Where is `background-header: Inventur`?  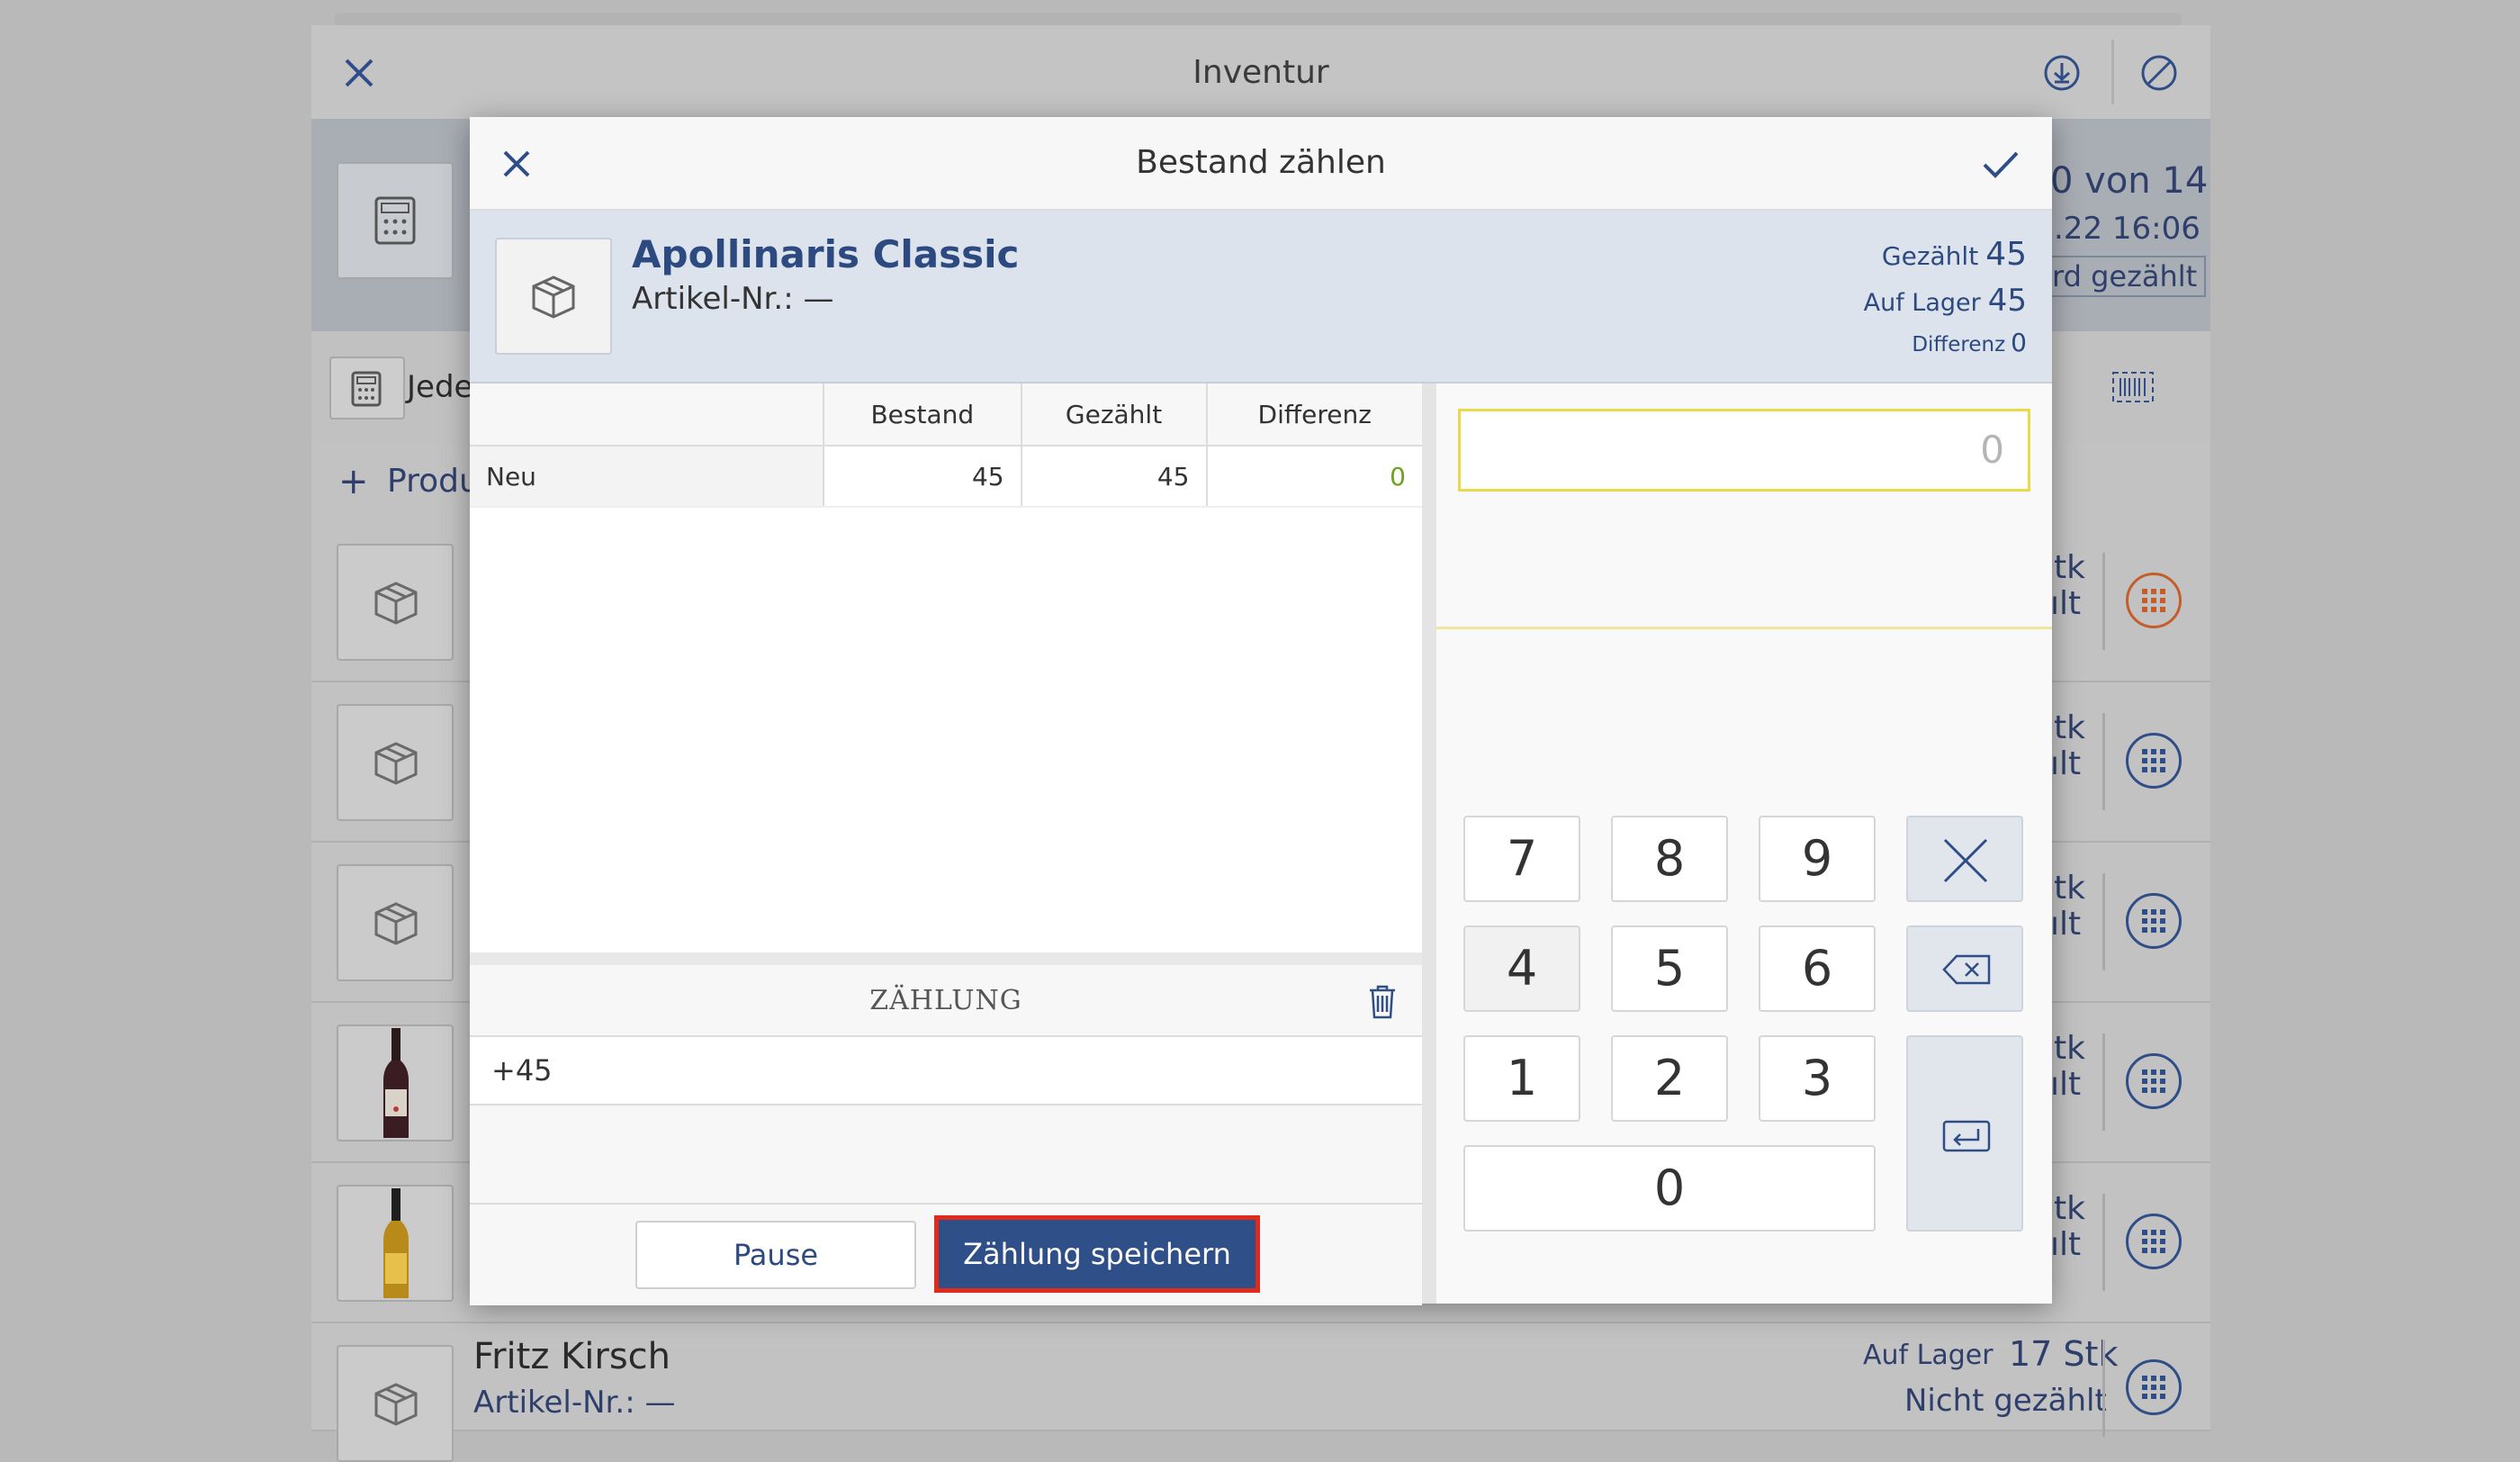
background-header: Inventur is located at coordinates (1261, 73).